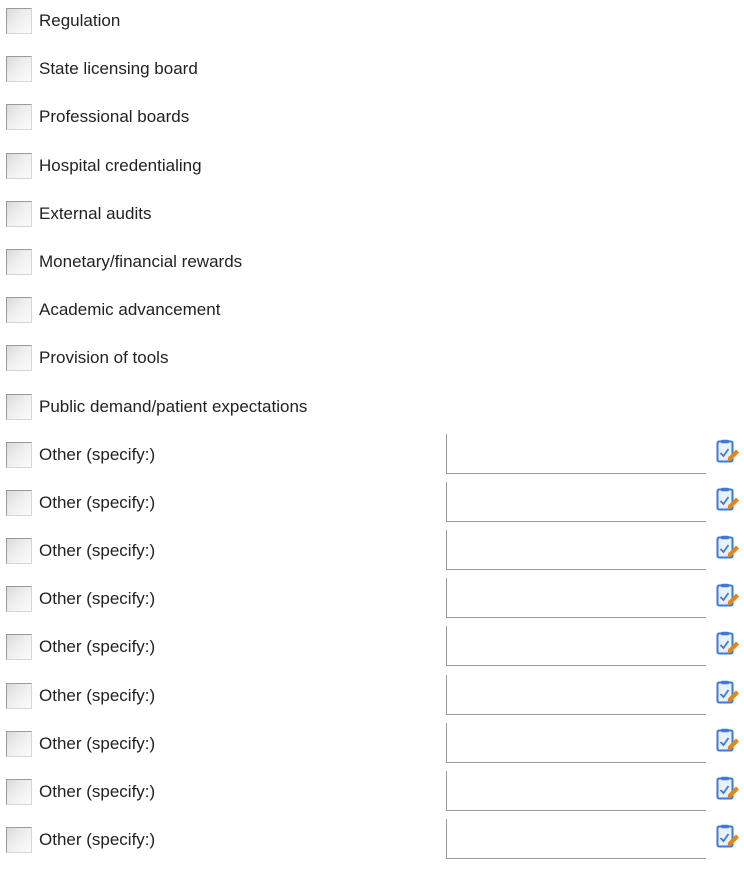 This screenshot has width=744, height=880. I want to click on option-label-professional-boards: Professional boards, so click(114, 117).